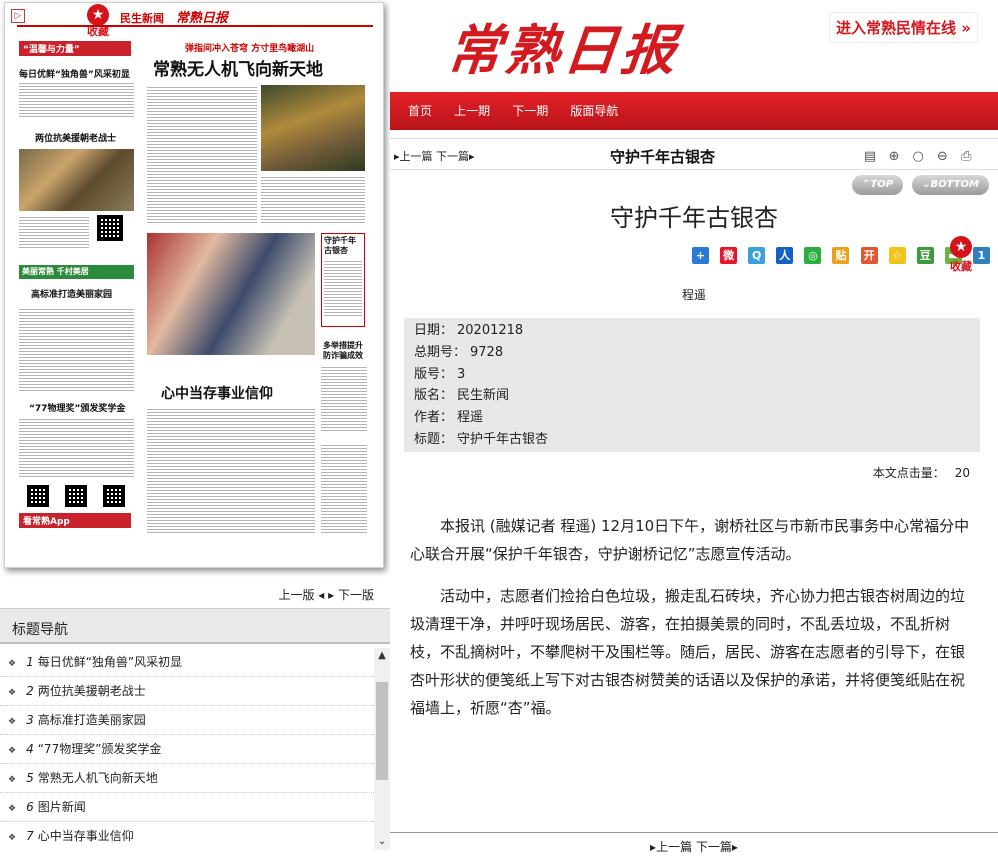 This screenshot has height=866, width=998. What do you see at coordinates (942, 157) in the screenshot?
I see `zoom-out-icon: ⊖` at bounding box center [942, 157].